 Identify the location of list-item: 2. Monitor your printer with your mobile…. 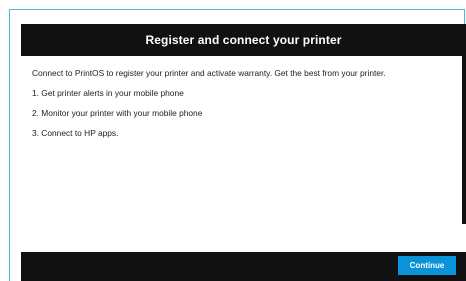
(117, 113).